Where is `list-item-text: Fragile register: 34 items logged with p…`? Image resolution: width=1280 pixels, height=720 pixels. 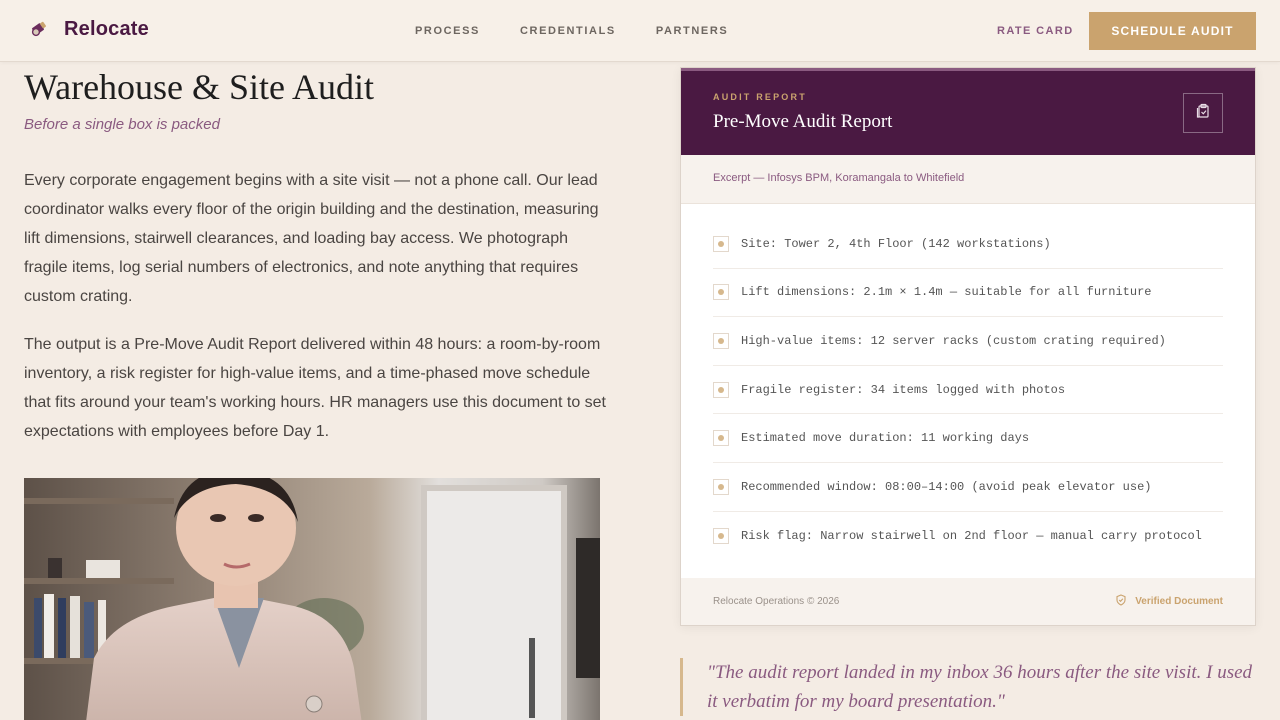
list-item-text: Fragile register: 34 items logged with p… is located at coordinates (903, 389).